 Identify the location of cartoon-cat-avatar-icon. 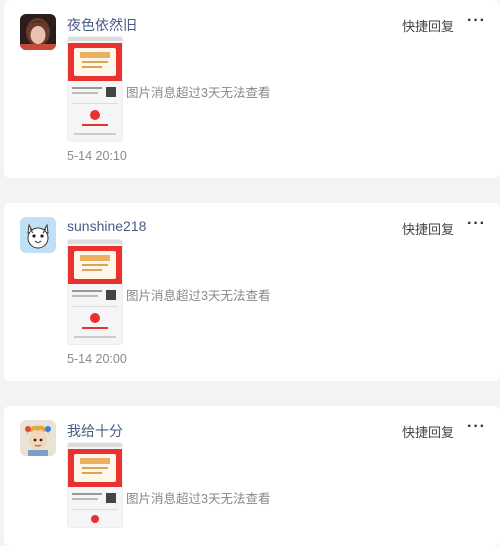
(38, 235).